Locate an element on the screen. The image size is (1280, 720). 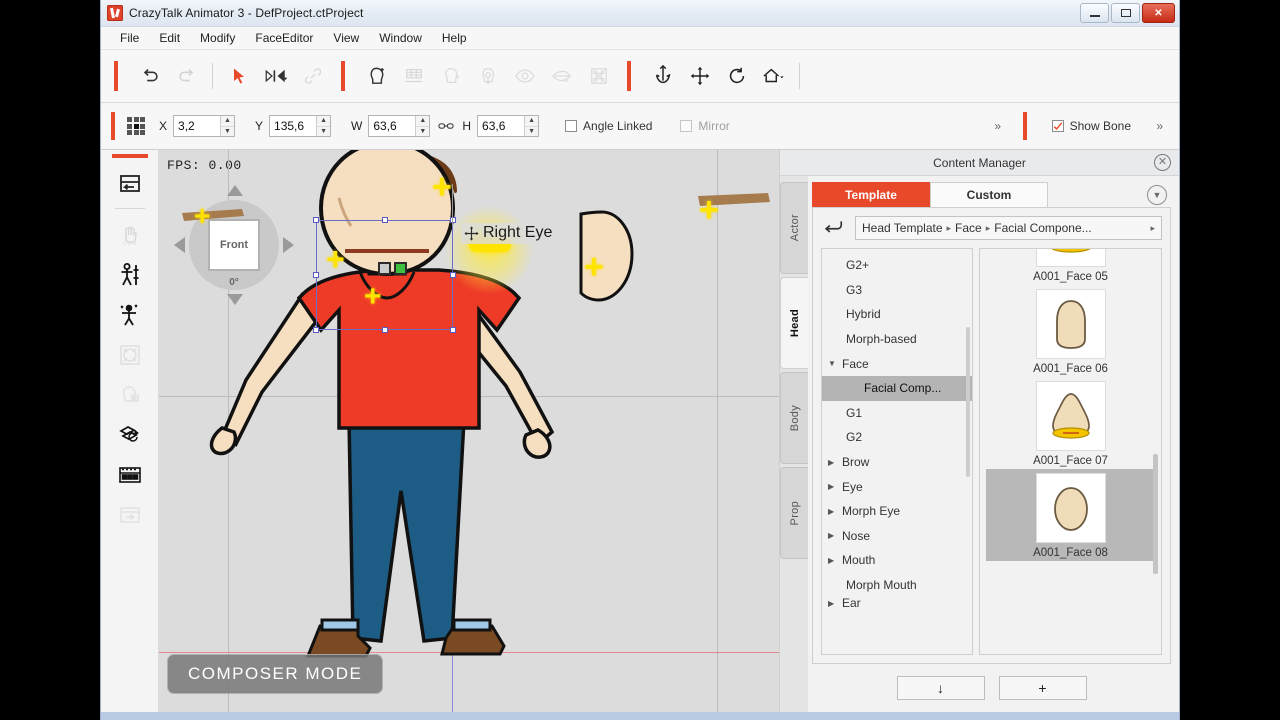
key-grid-icon is located at coordinates (130, 475).